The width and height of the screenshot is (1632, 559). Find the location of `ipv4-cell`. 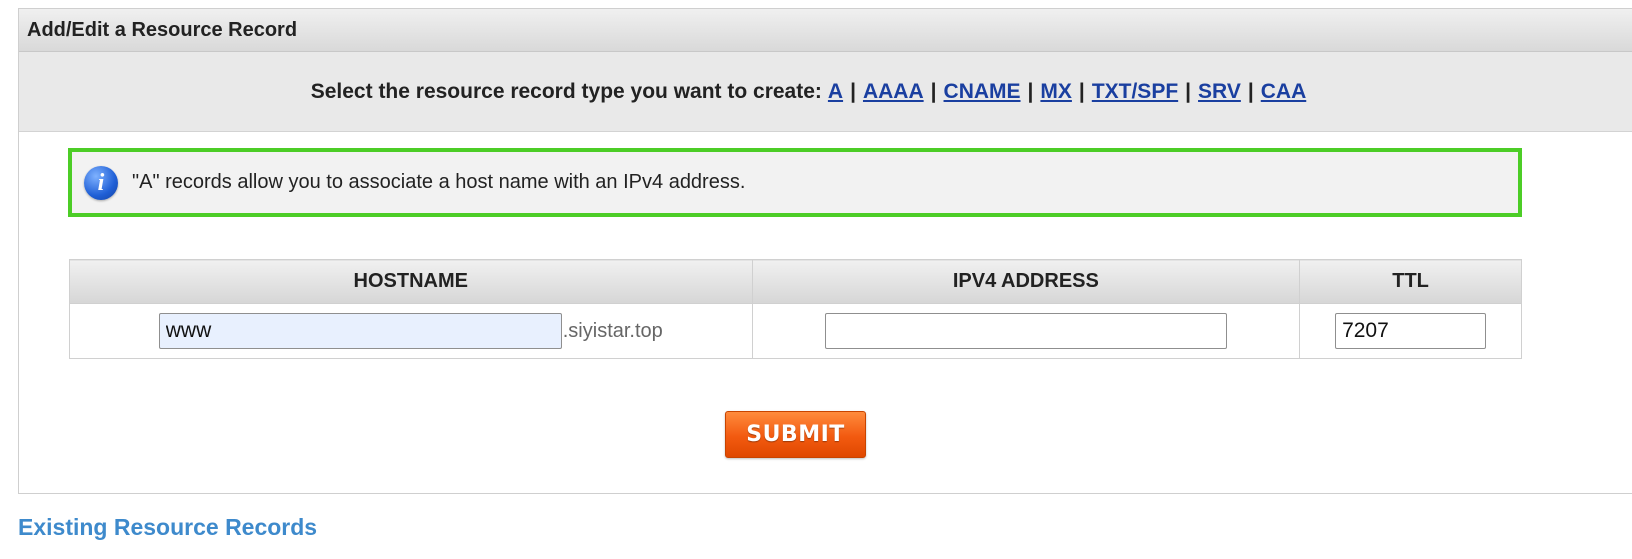

ipv4-cell is located at coordinates (1026, 331).